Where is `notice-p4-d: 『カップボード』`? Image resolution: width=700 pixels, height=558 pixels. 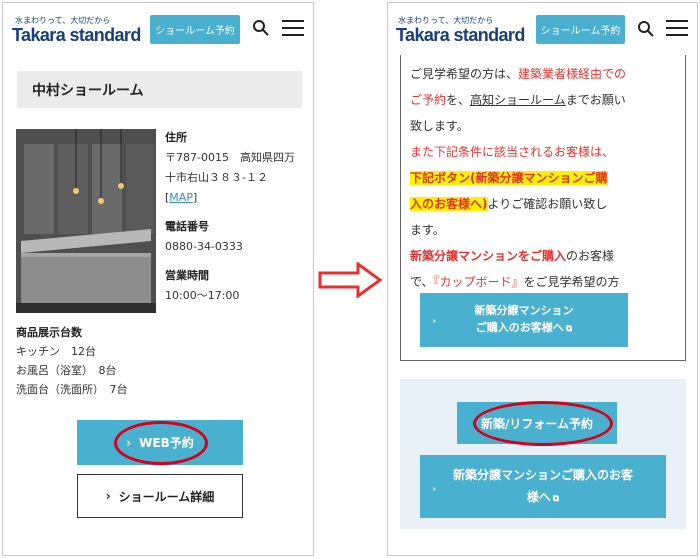 notice-p4-d: 『カップボード』 is located at coordinates (478, 282).